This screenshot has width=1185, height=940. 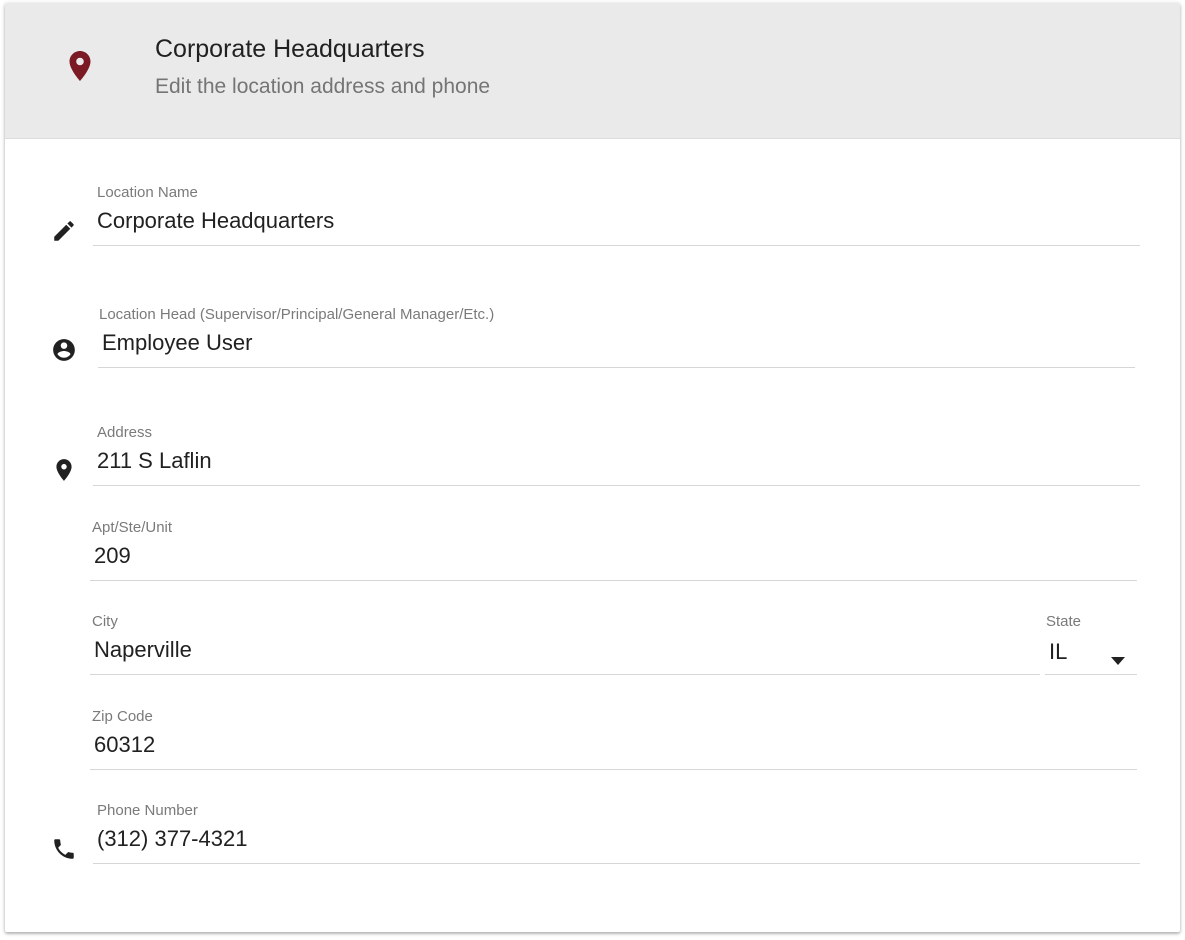 I want to click on state-label: State, so click(x=1064, y=621).